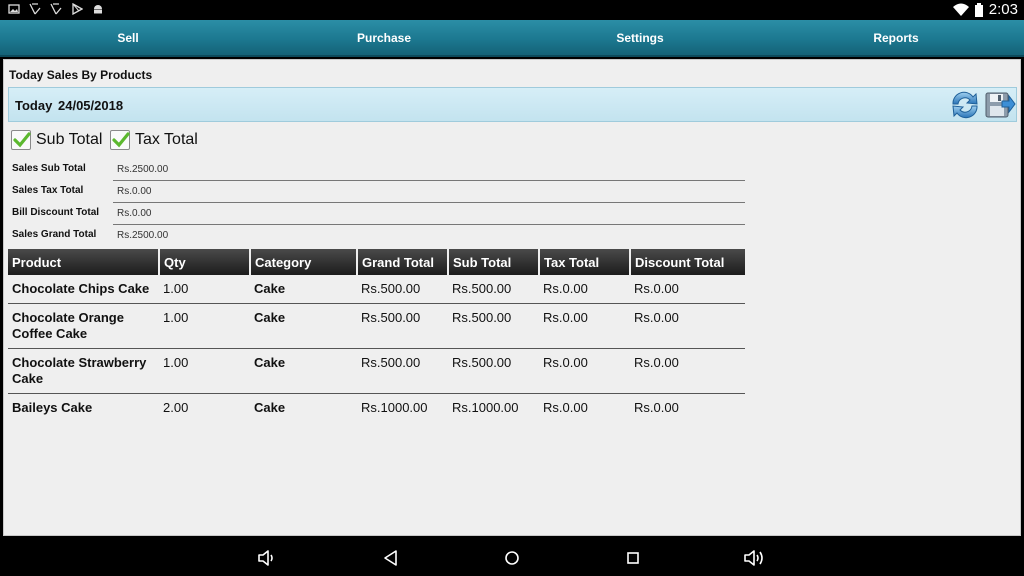 The height and width of the screenshot is (576, 1024). Describe the element at coordinates (176, 407) in the screenshot. I see `qty-cell: 2.00` at that location.